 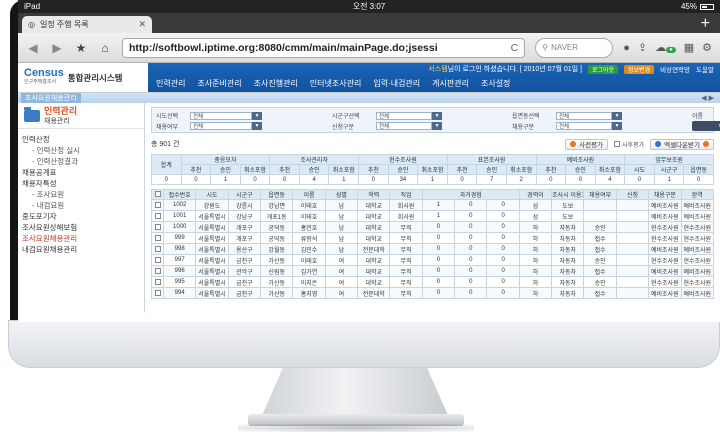 I want to click on menu-board: 게시판관리, so click(x=450, y=83).